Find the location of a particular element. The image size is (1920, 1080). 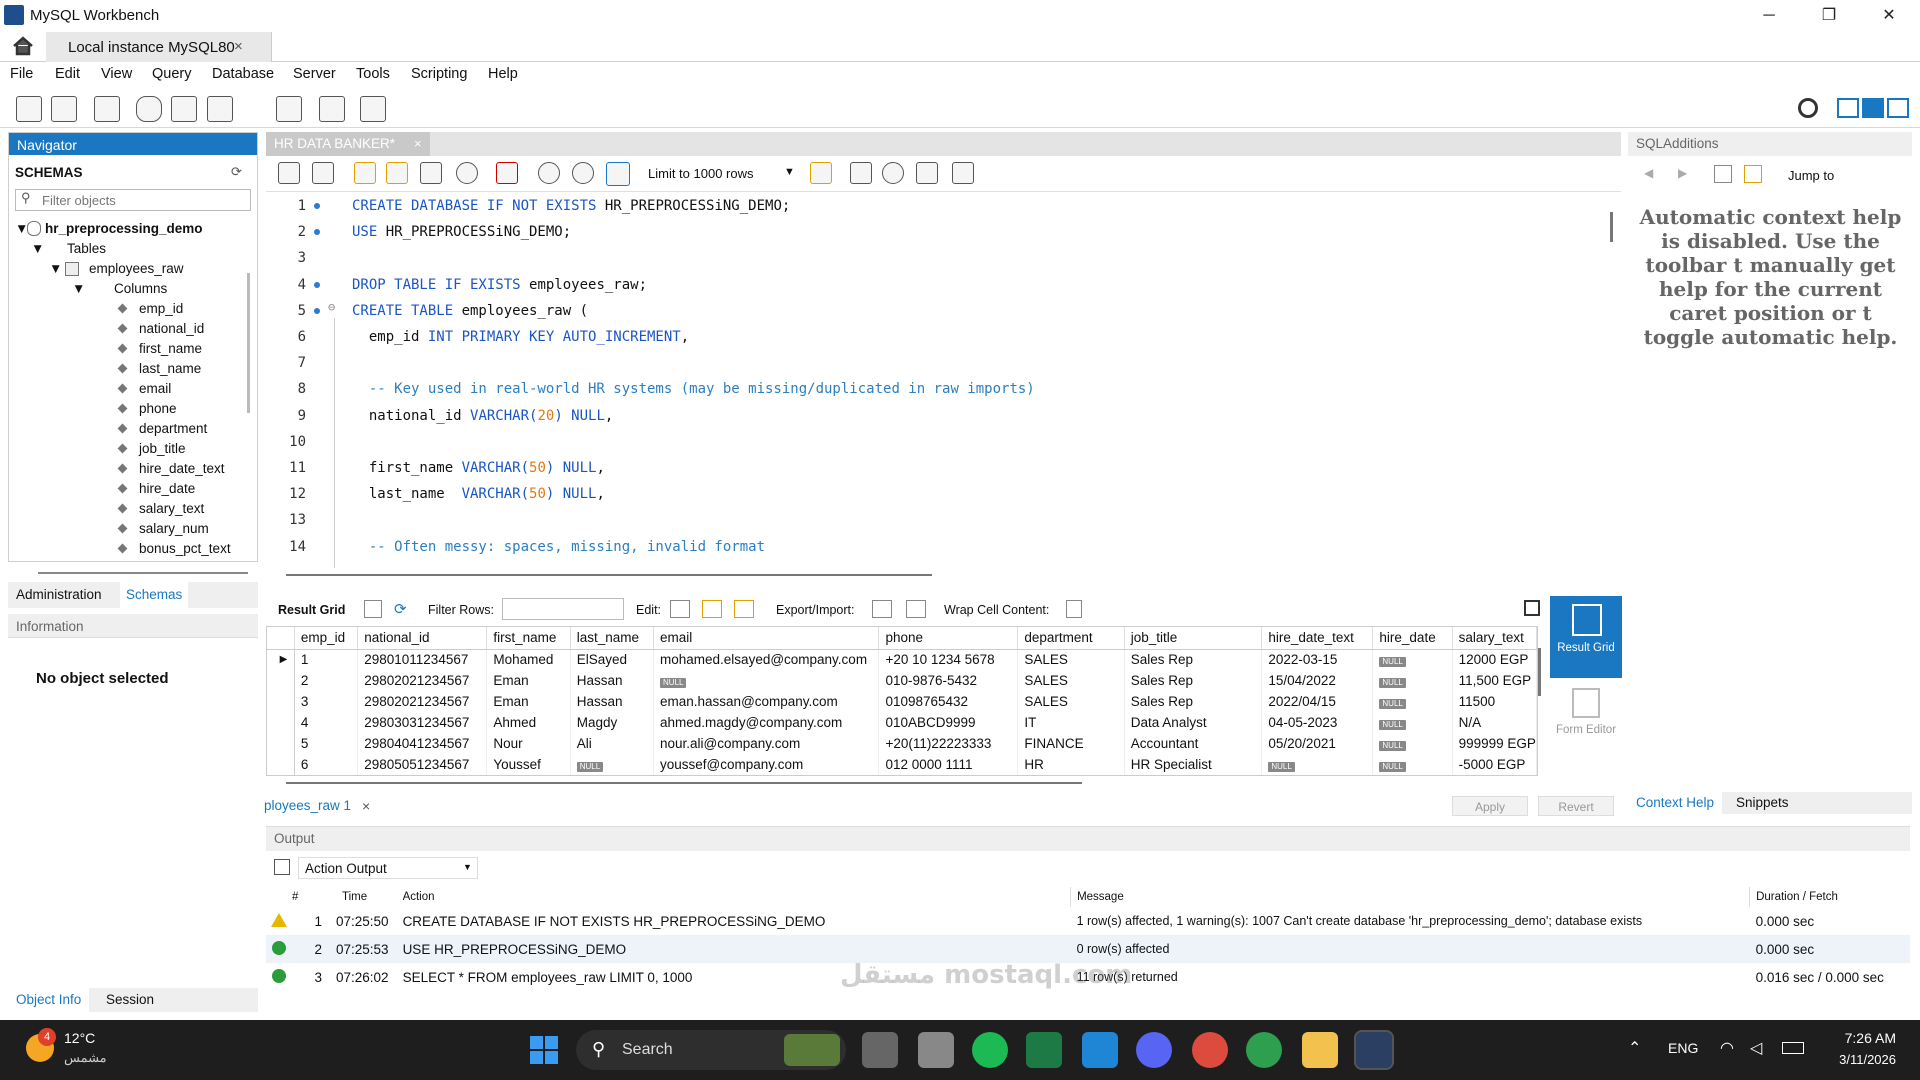

grid-cell: N/A is located at coordinates (1494, 722).